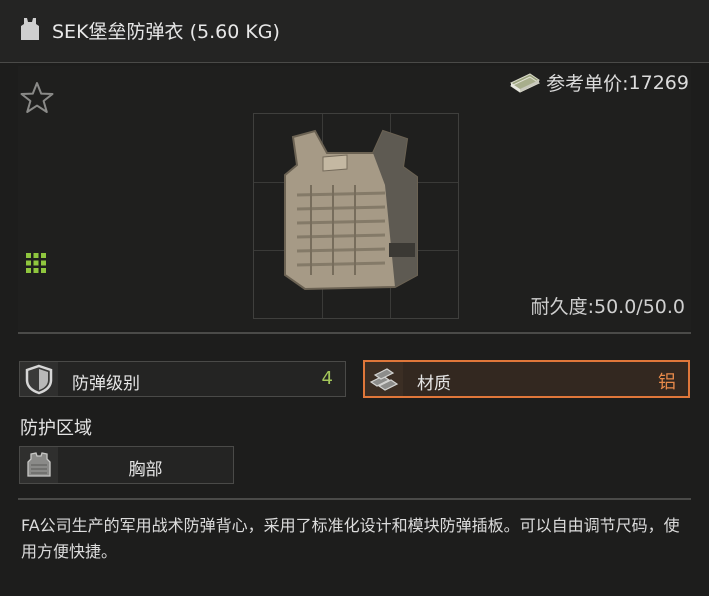 The width and height of the screenshot is (709, 596). What do you see at coordinates (37, 98) in the screenshot?
I see `star-icon` at bounding box center [37, 98].